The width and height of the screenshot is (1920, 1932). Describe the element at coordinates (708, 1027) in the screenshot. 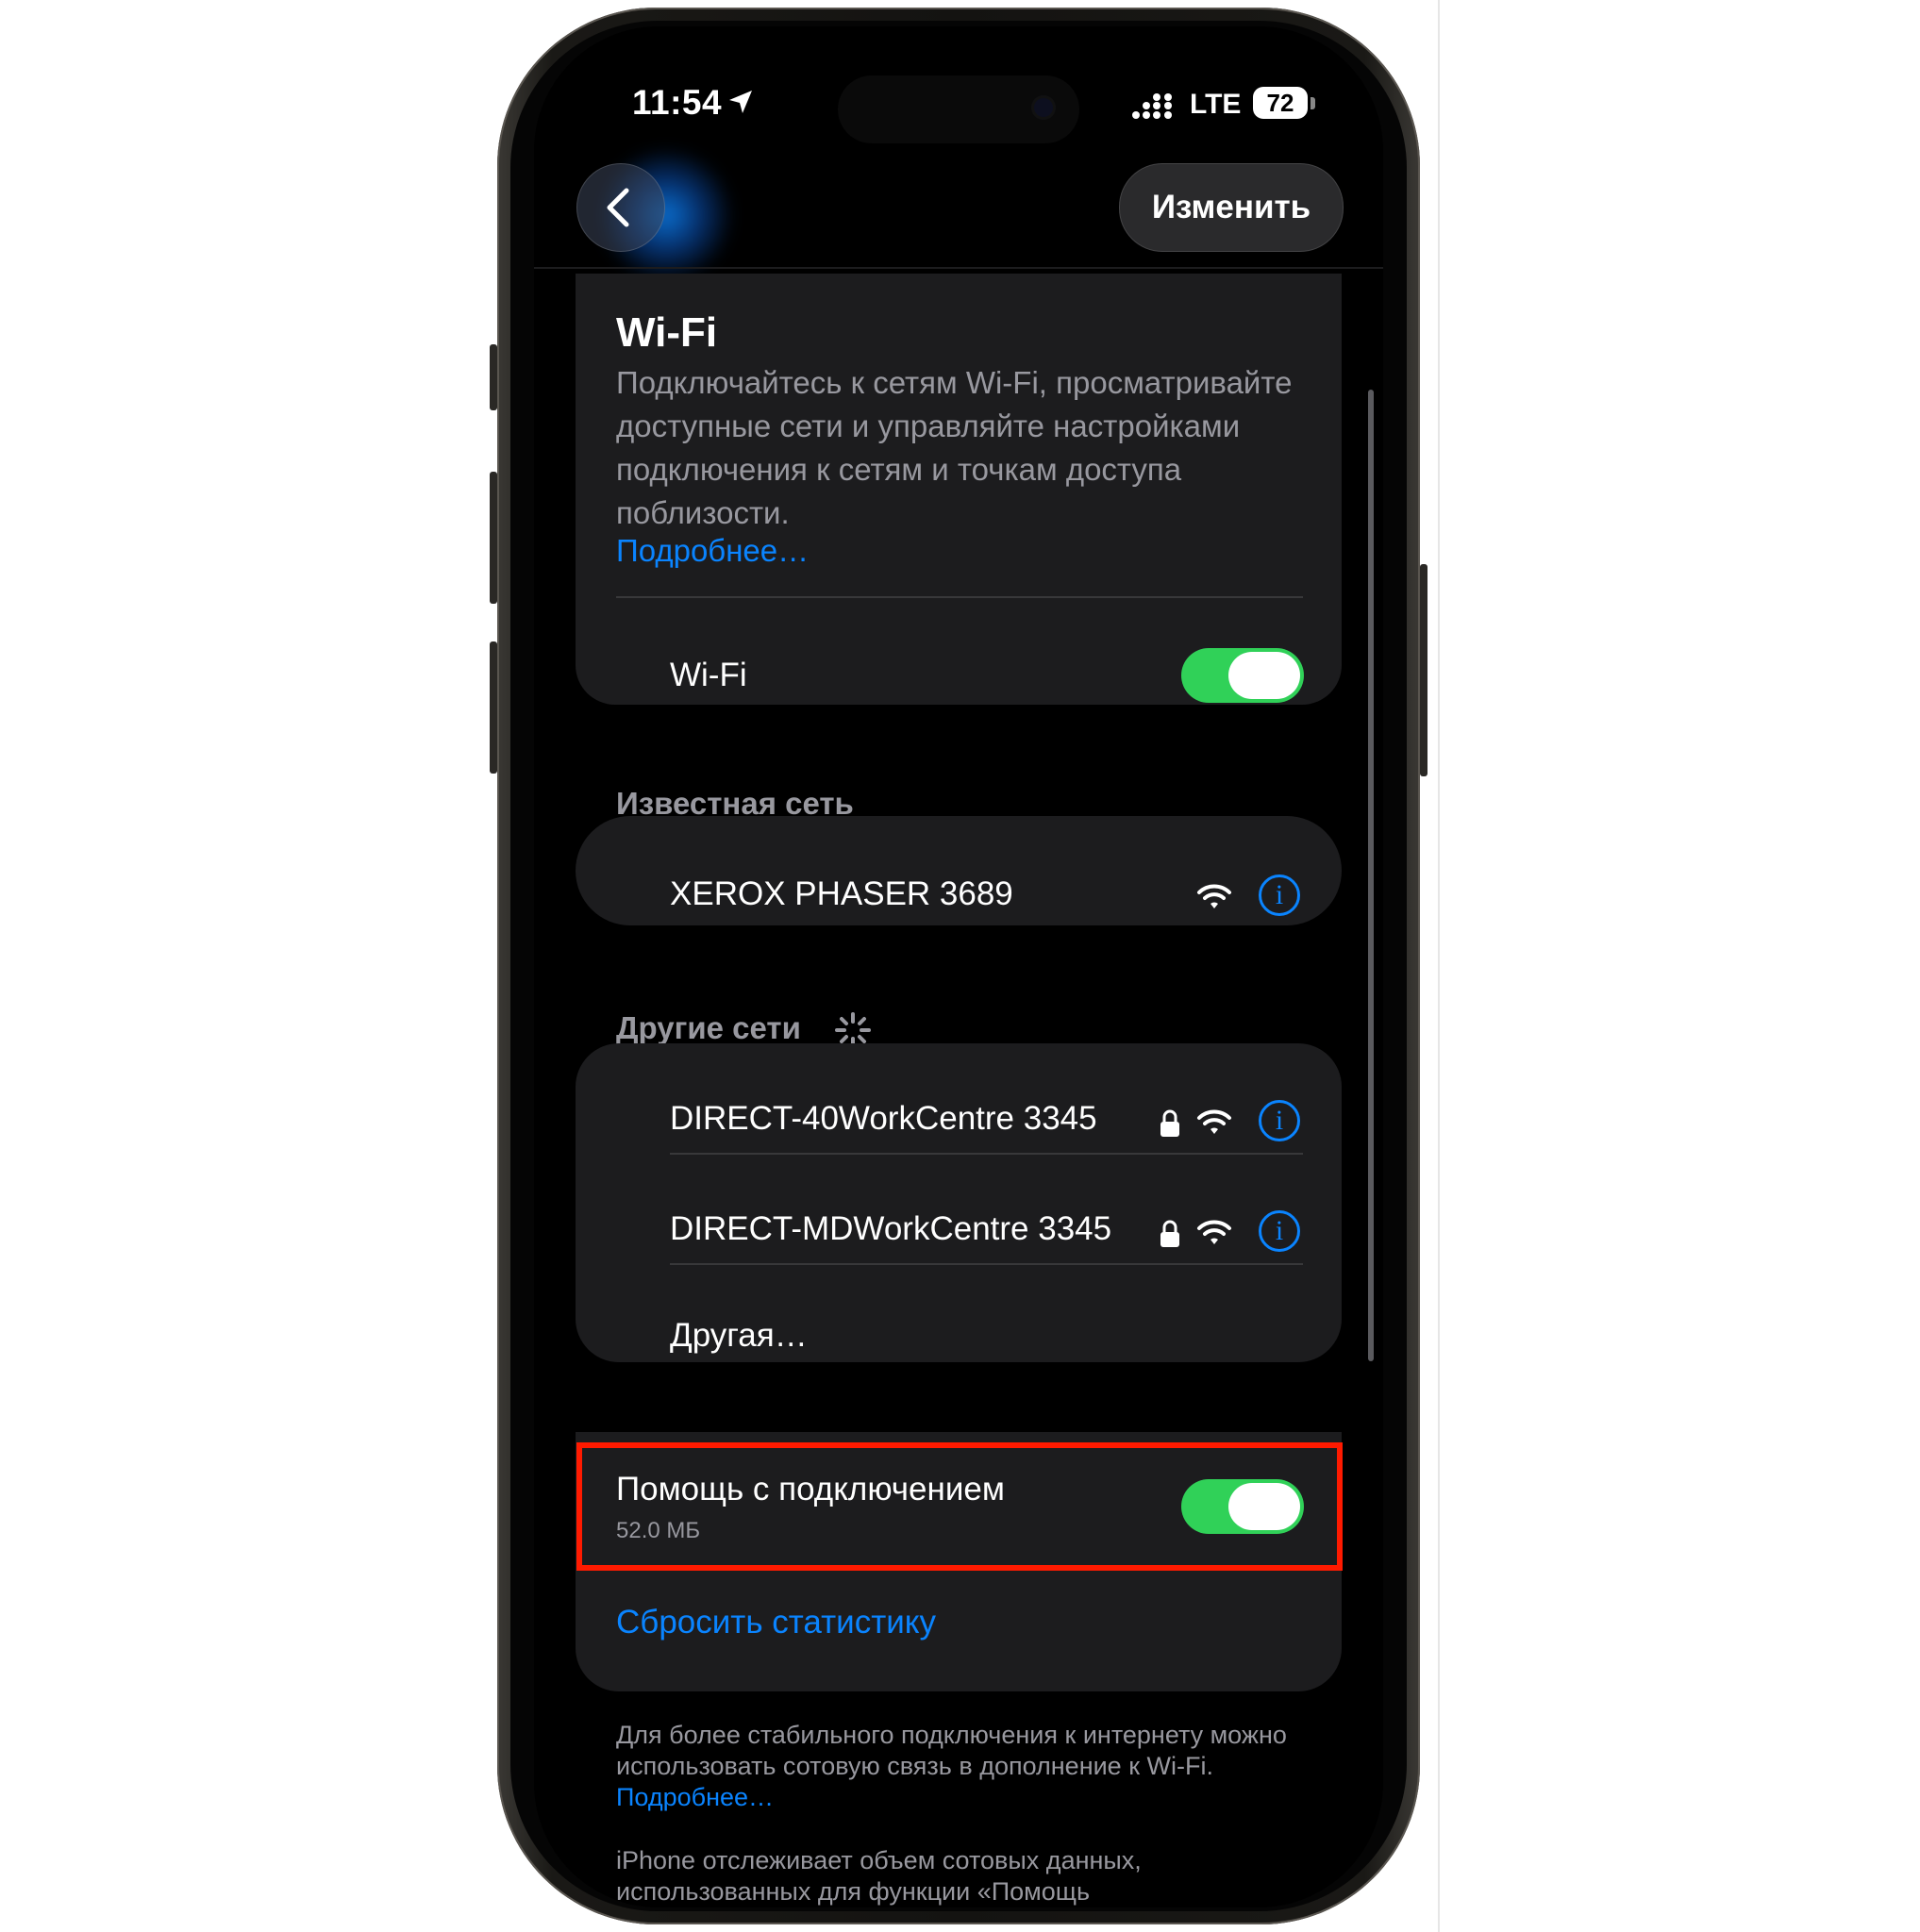

I see `other-networks-header: Другие сети` at that location.